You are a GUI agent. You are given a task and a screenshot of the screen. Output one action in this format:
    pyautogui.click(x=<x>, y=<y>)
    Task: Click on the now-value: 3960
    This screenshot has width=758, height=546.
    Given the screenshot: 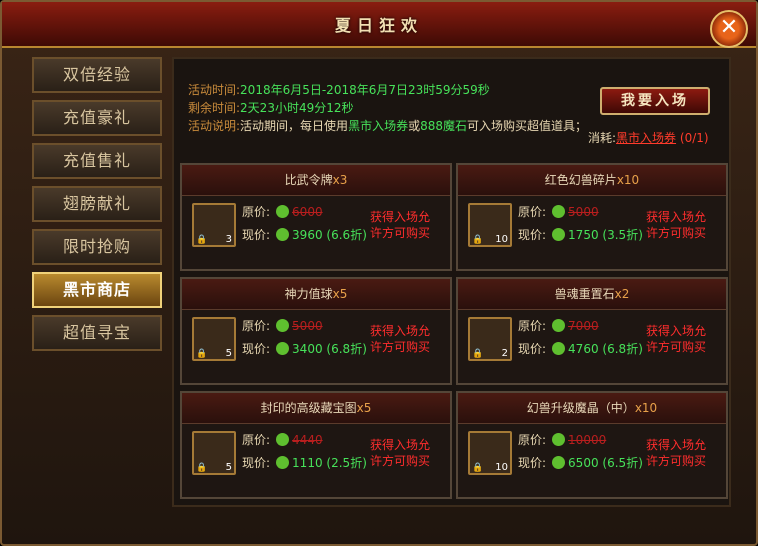 What is the action you would take?
    pyautogui.click(x=307, y=235)
    